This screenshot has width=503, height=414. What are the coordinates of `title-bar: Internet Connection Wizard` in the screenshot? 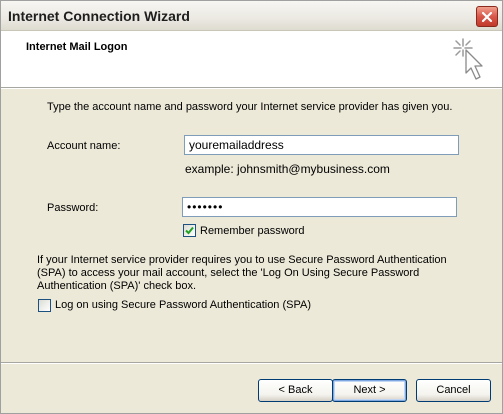 It's located at (251, 16).